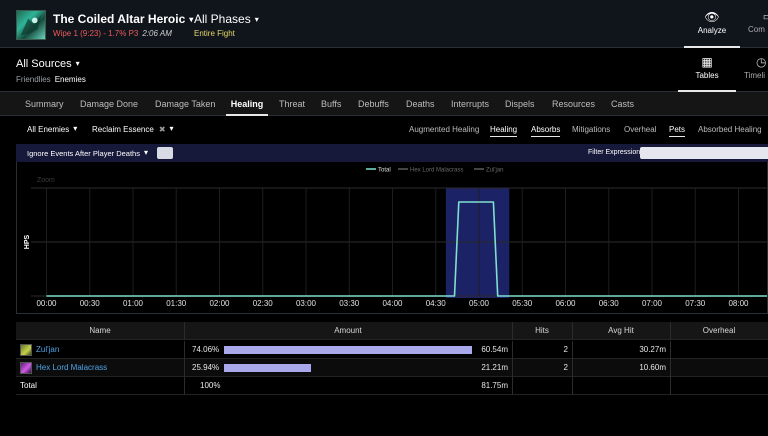 This screenshot has height=436, width=768. What do you see at coordinates (214, 33) in the screenshot?
I see `phase-subtitle: Entire Fight` at bounding box center [214, 33].